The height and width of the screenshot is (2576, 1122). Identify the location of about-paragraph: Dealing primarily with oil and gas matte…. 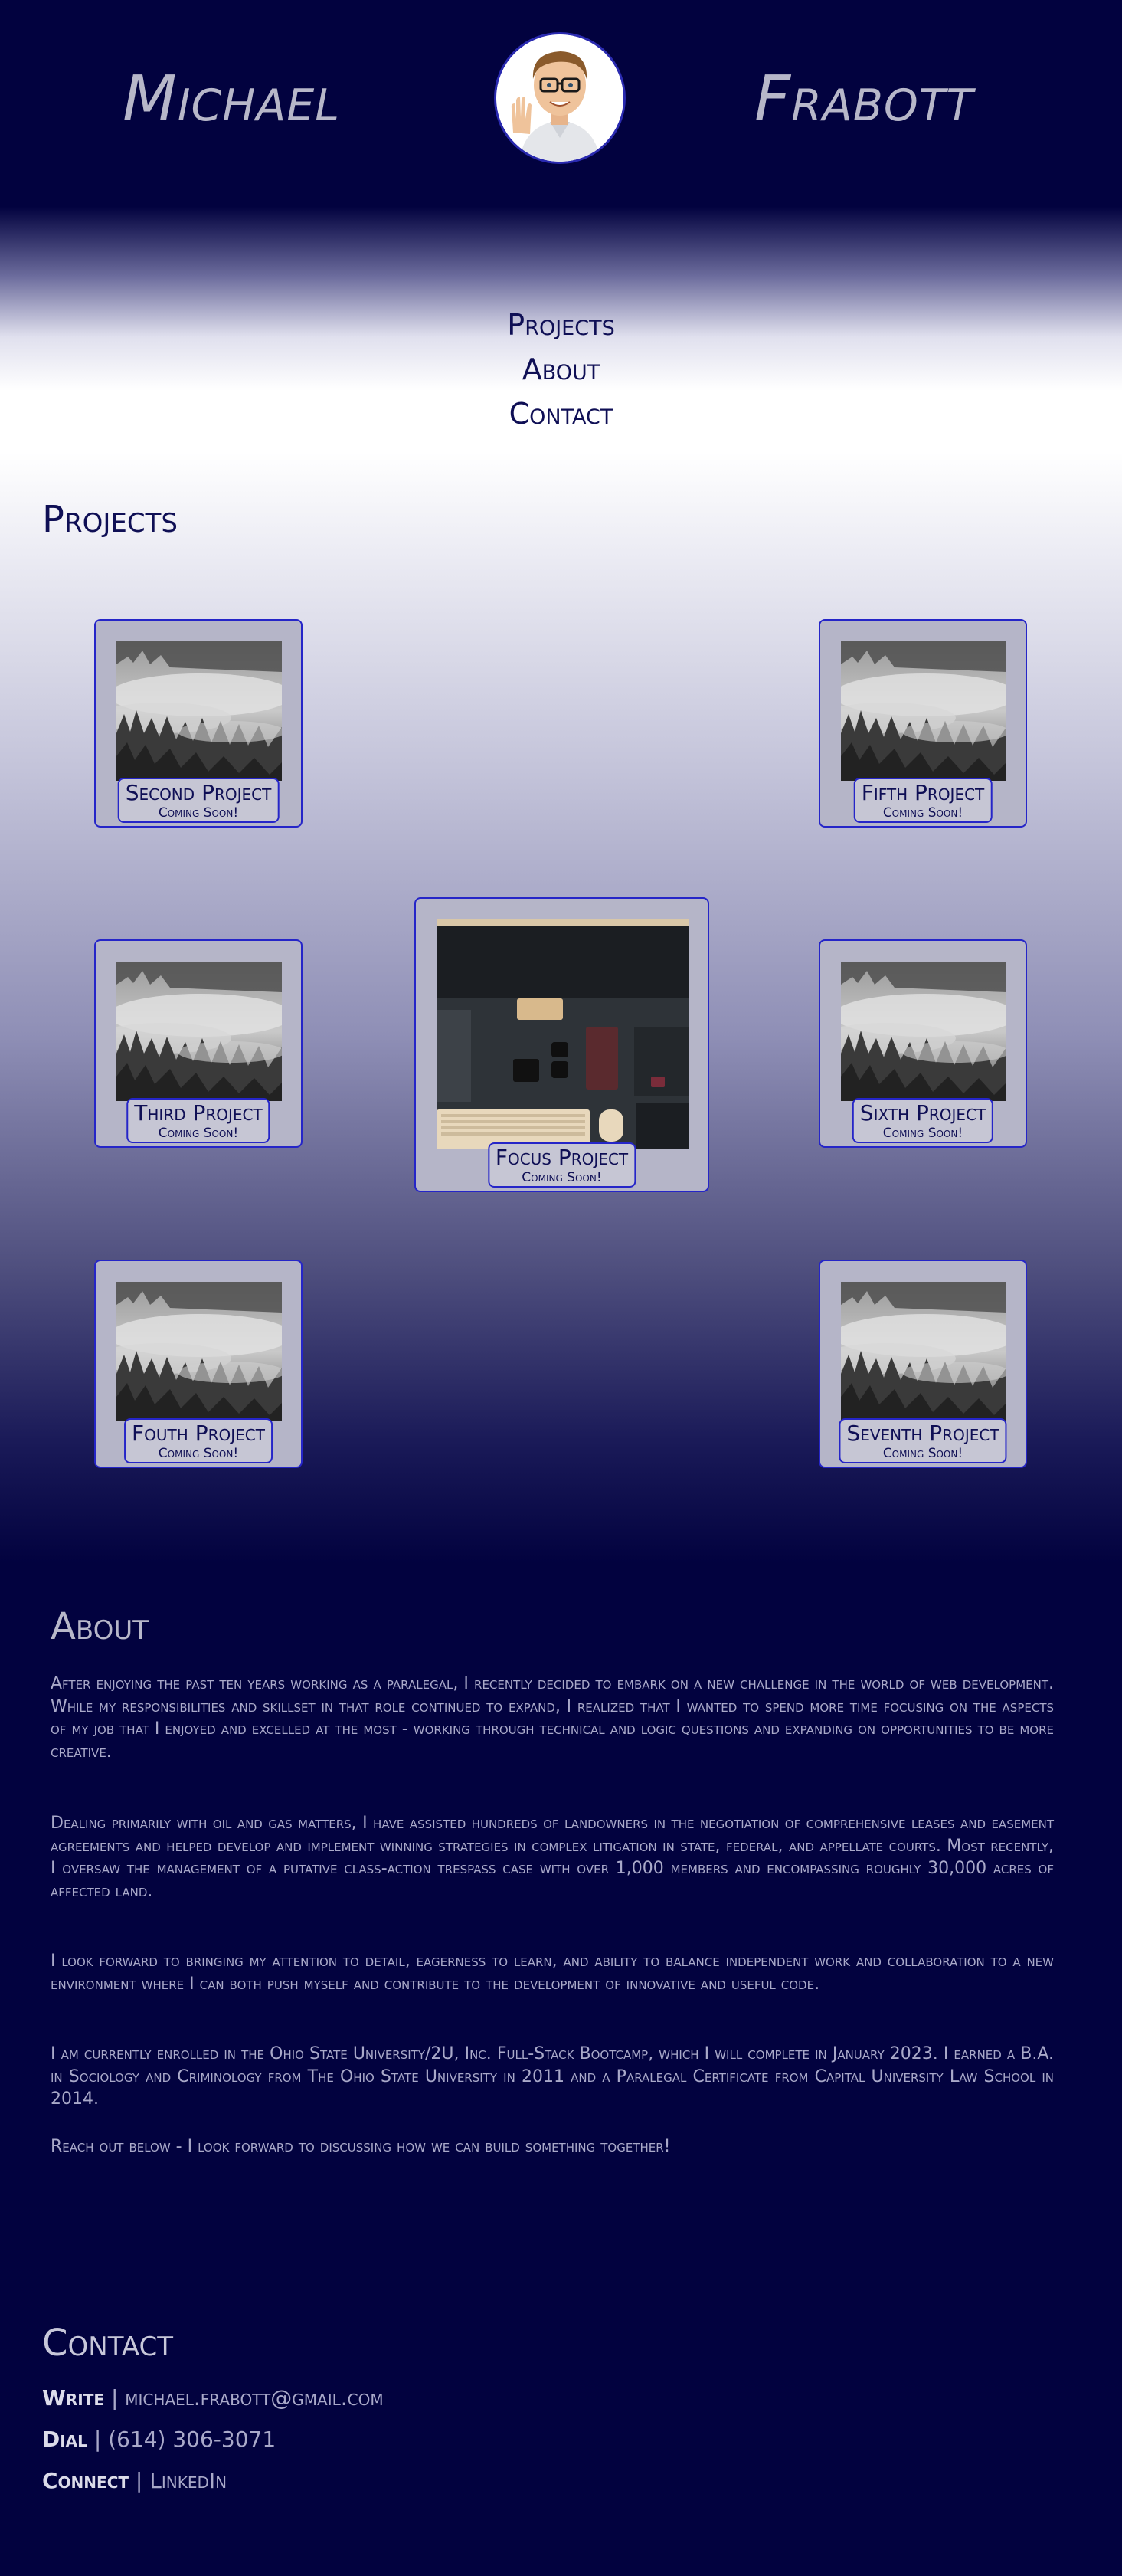
(552, 1858).